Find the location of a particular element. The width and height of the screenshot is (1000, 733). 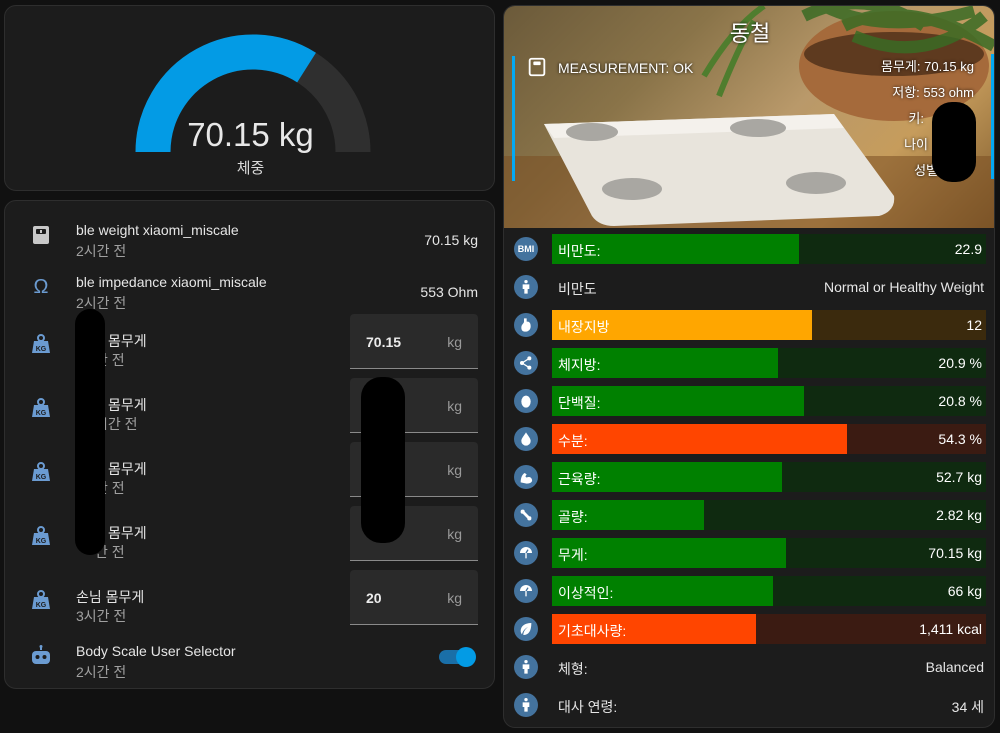

metric-label: 체지방: is located at coordinates (579, 365).